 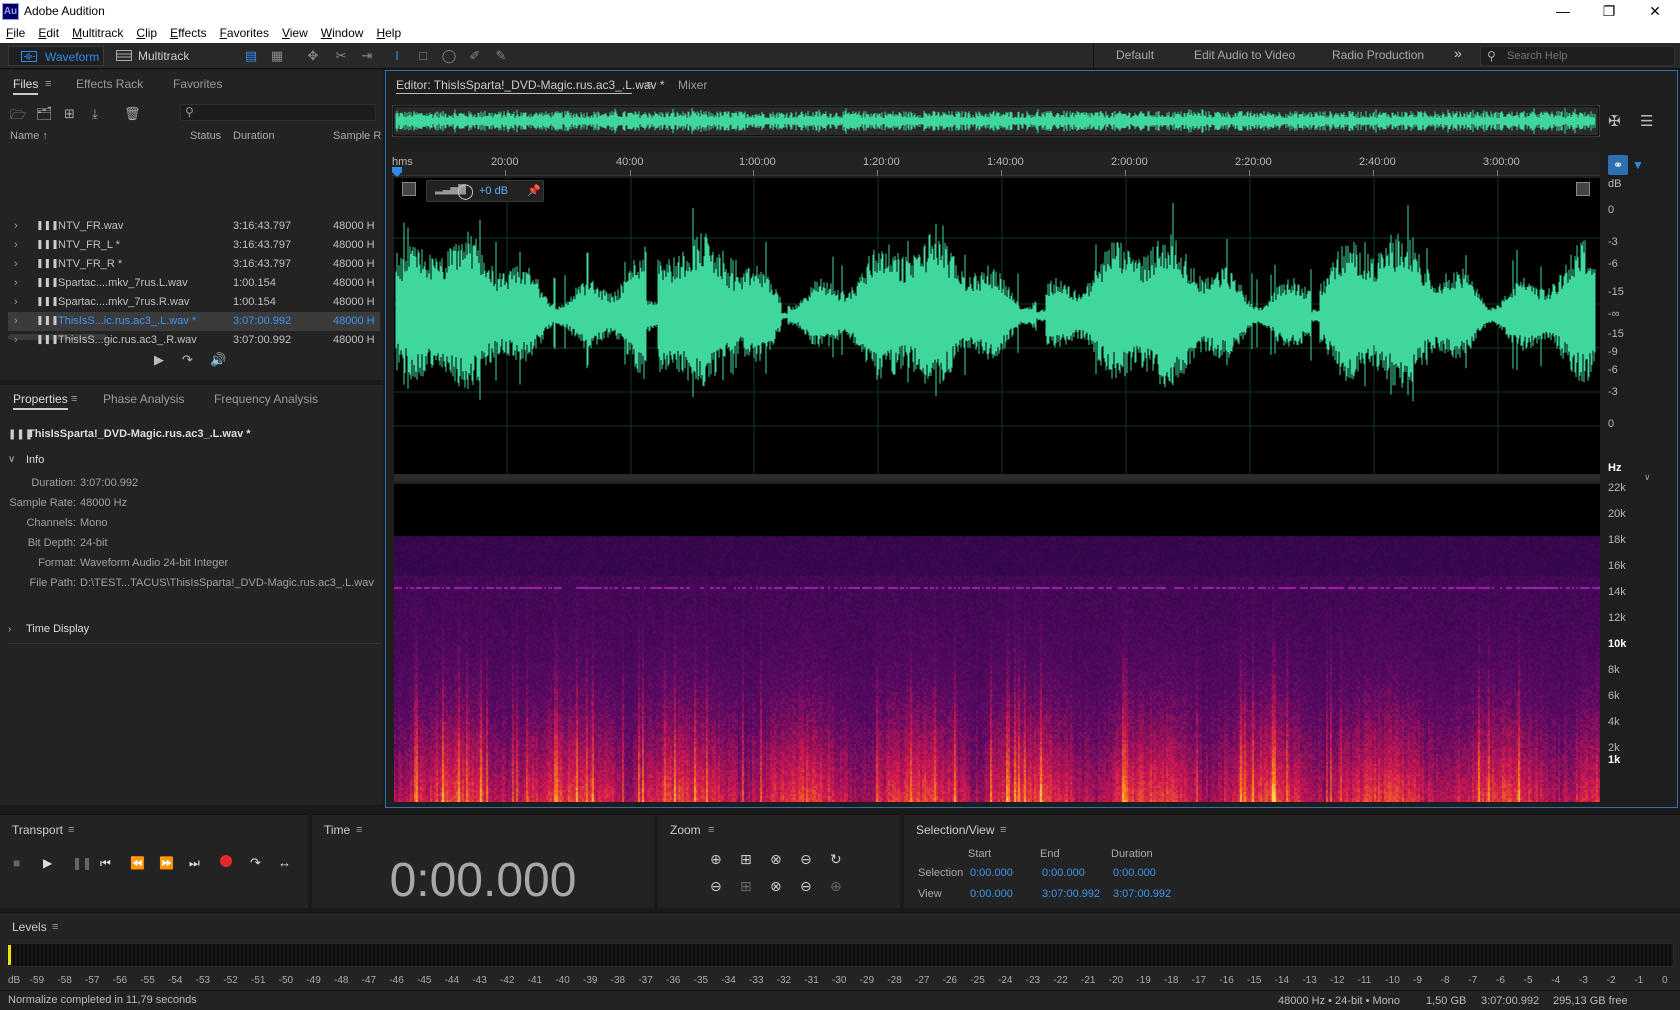 What do you see at coordinates (991, 894) in the screenshot?
I see `view-start: 0:00.000` at bounding box center [991, 894].